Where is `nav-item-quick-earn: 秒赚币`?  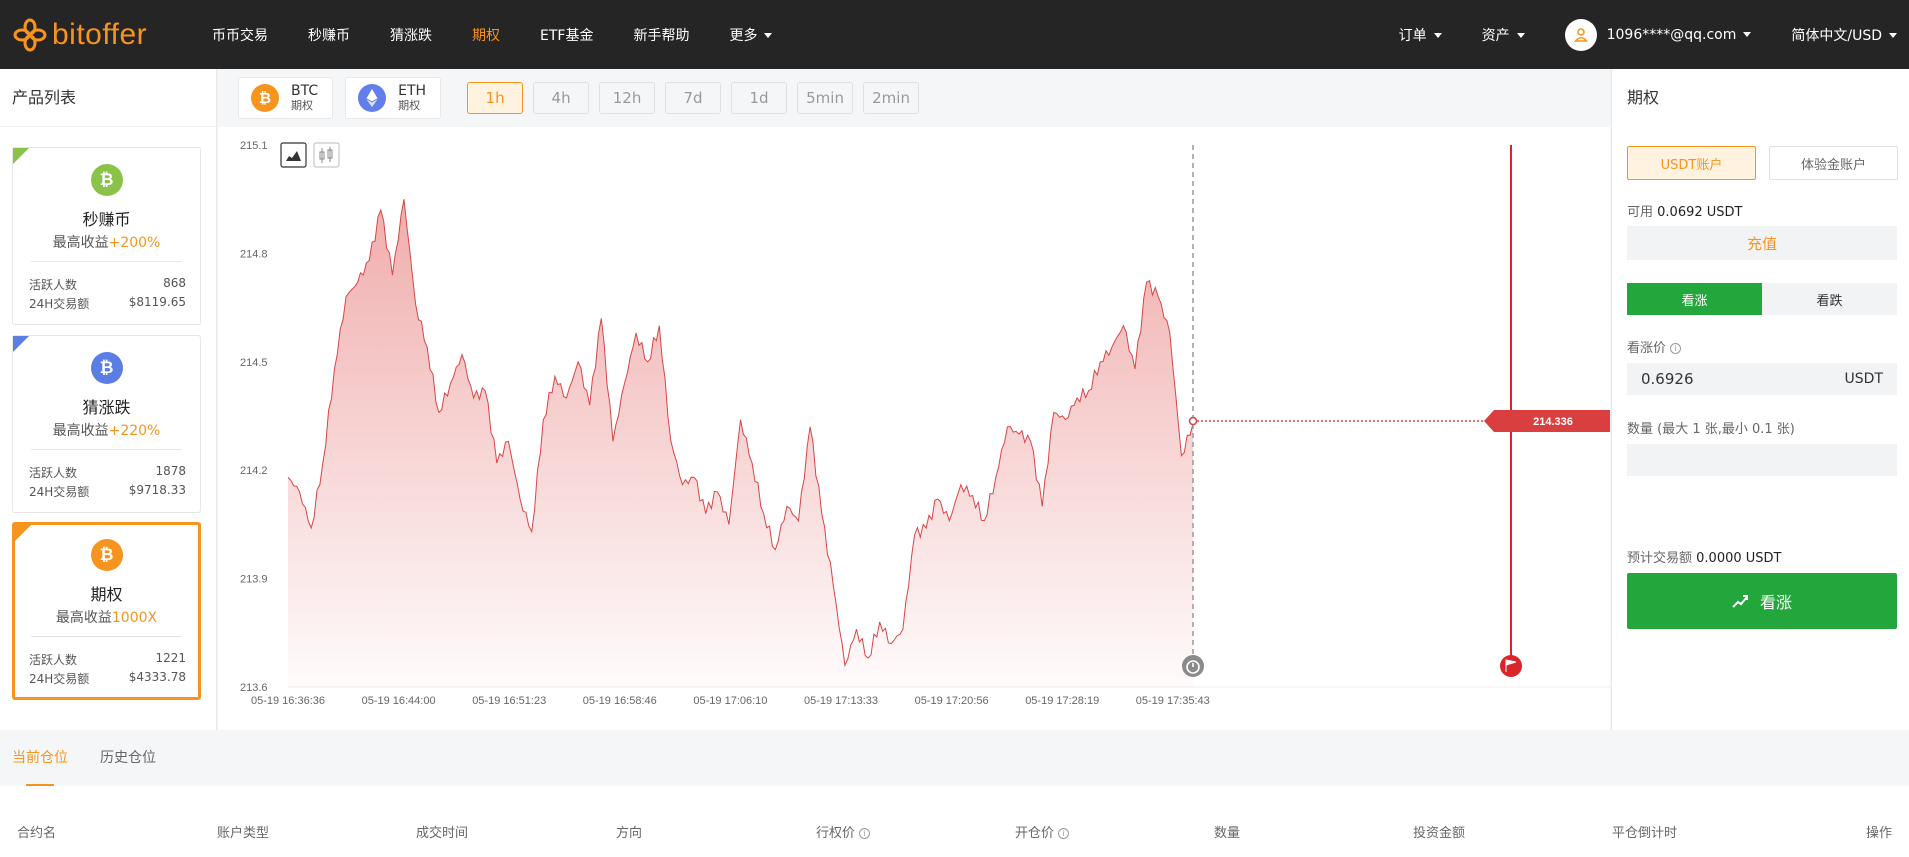 nav-item-quick-earn: 秒赚币 is located at coordinates (329, 35).